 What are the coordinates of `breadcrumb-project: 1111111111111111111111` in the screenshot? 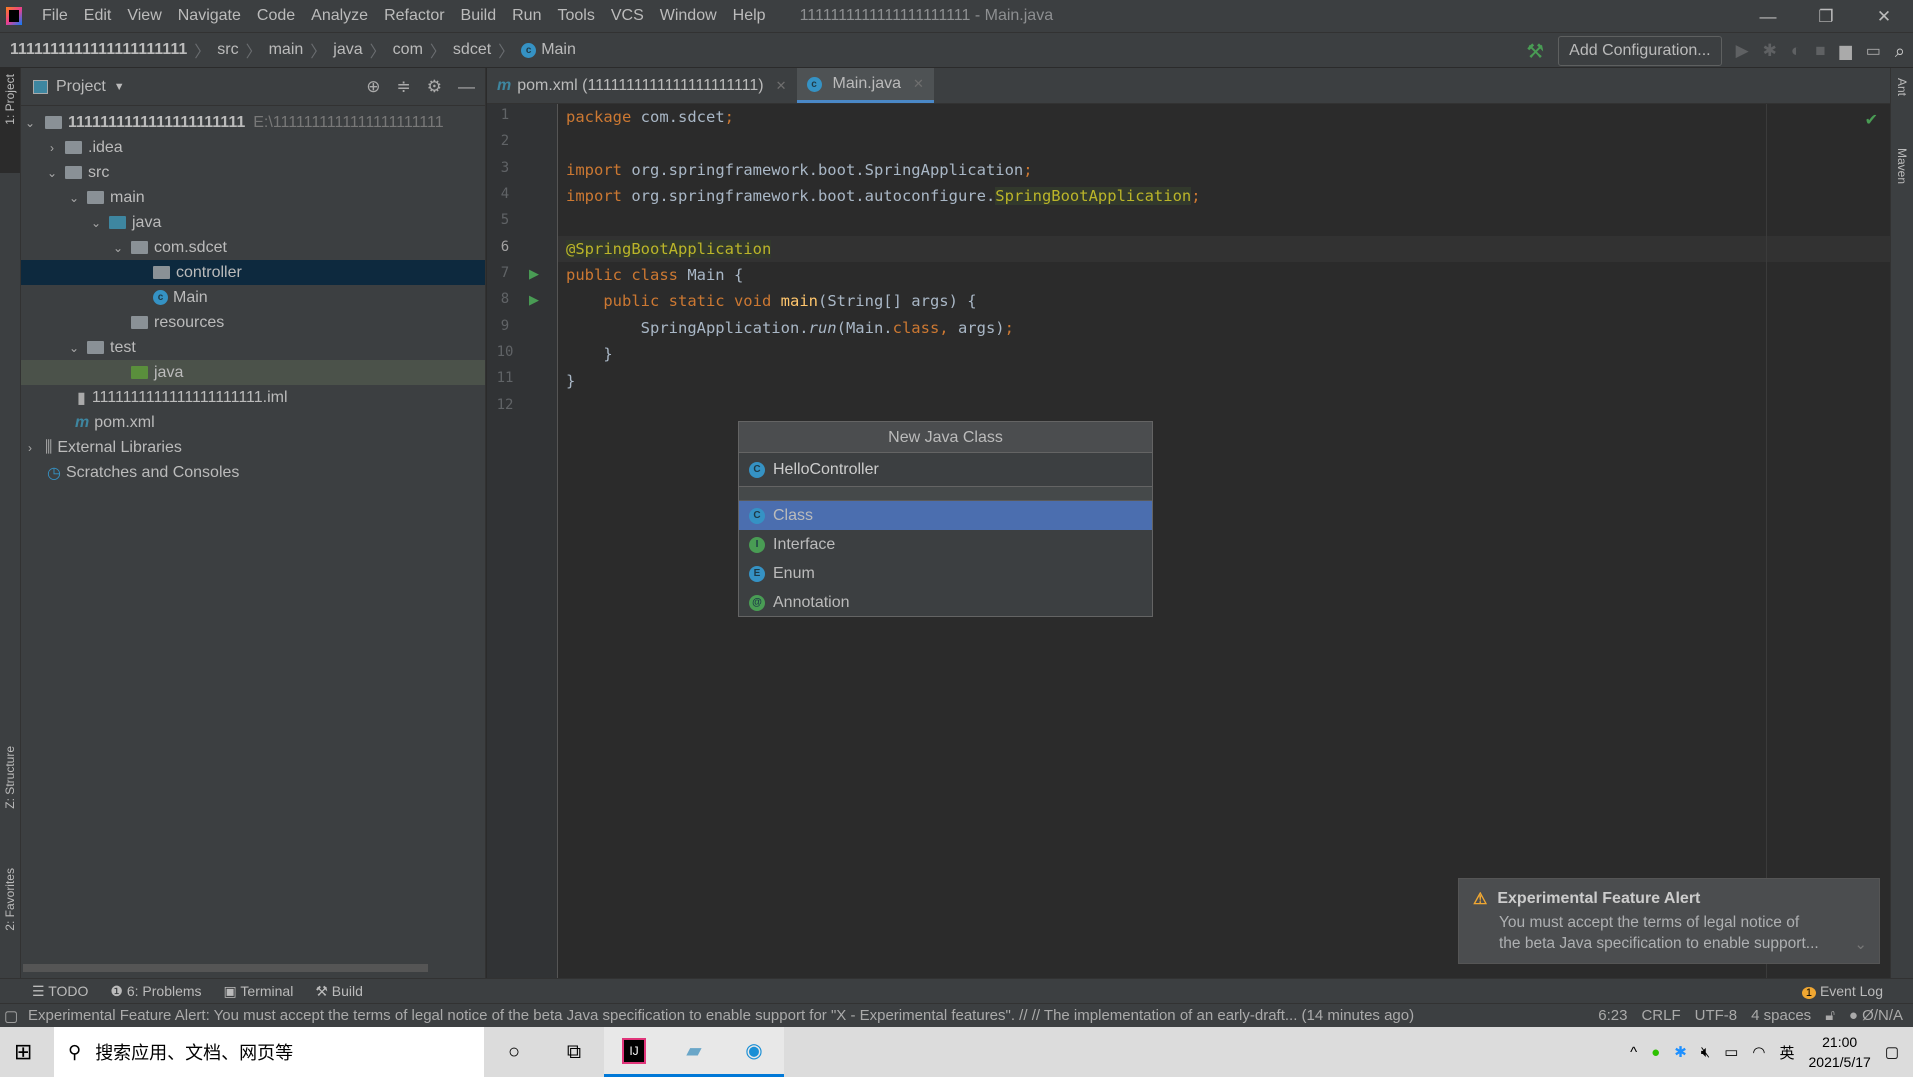 It's located at (98, 50).